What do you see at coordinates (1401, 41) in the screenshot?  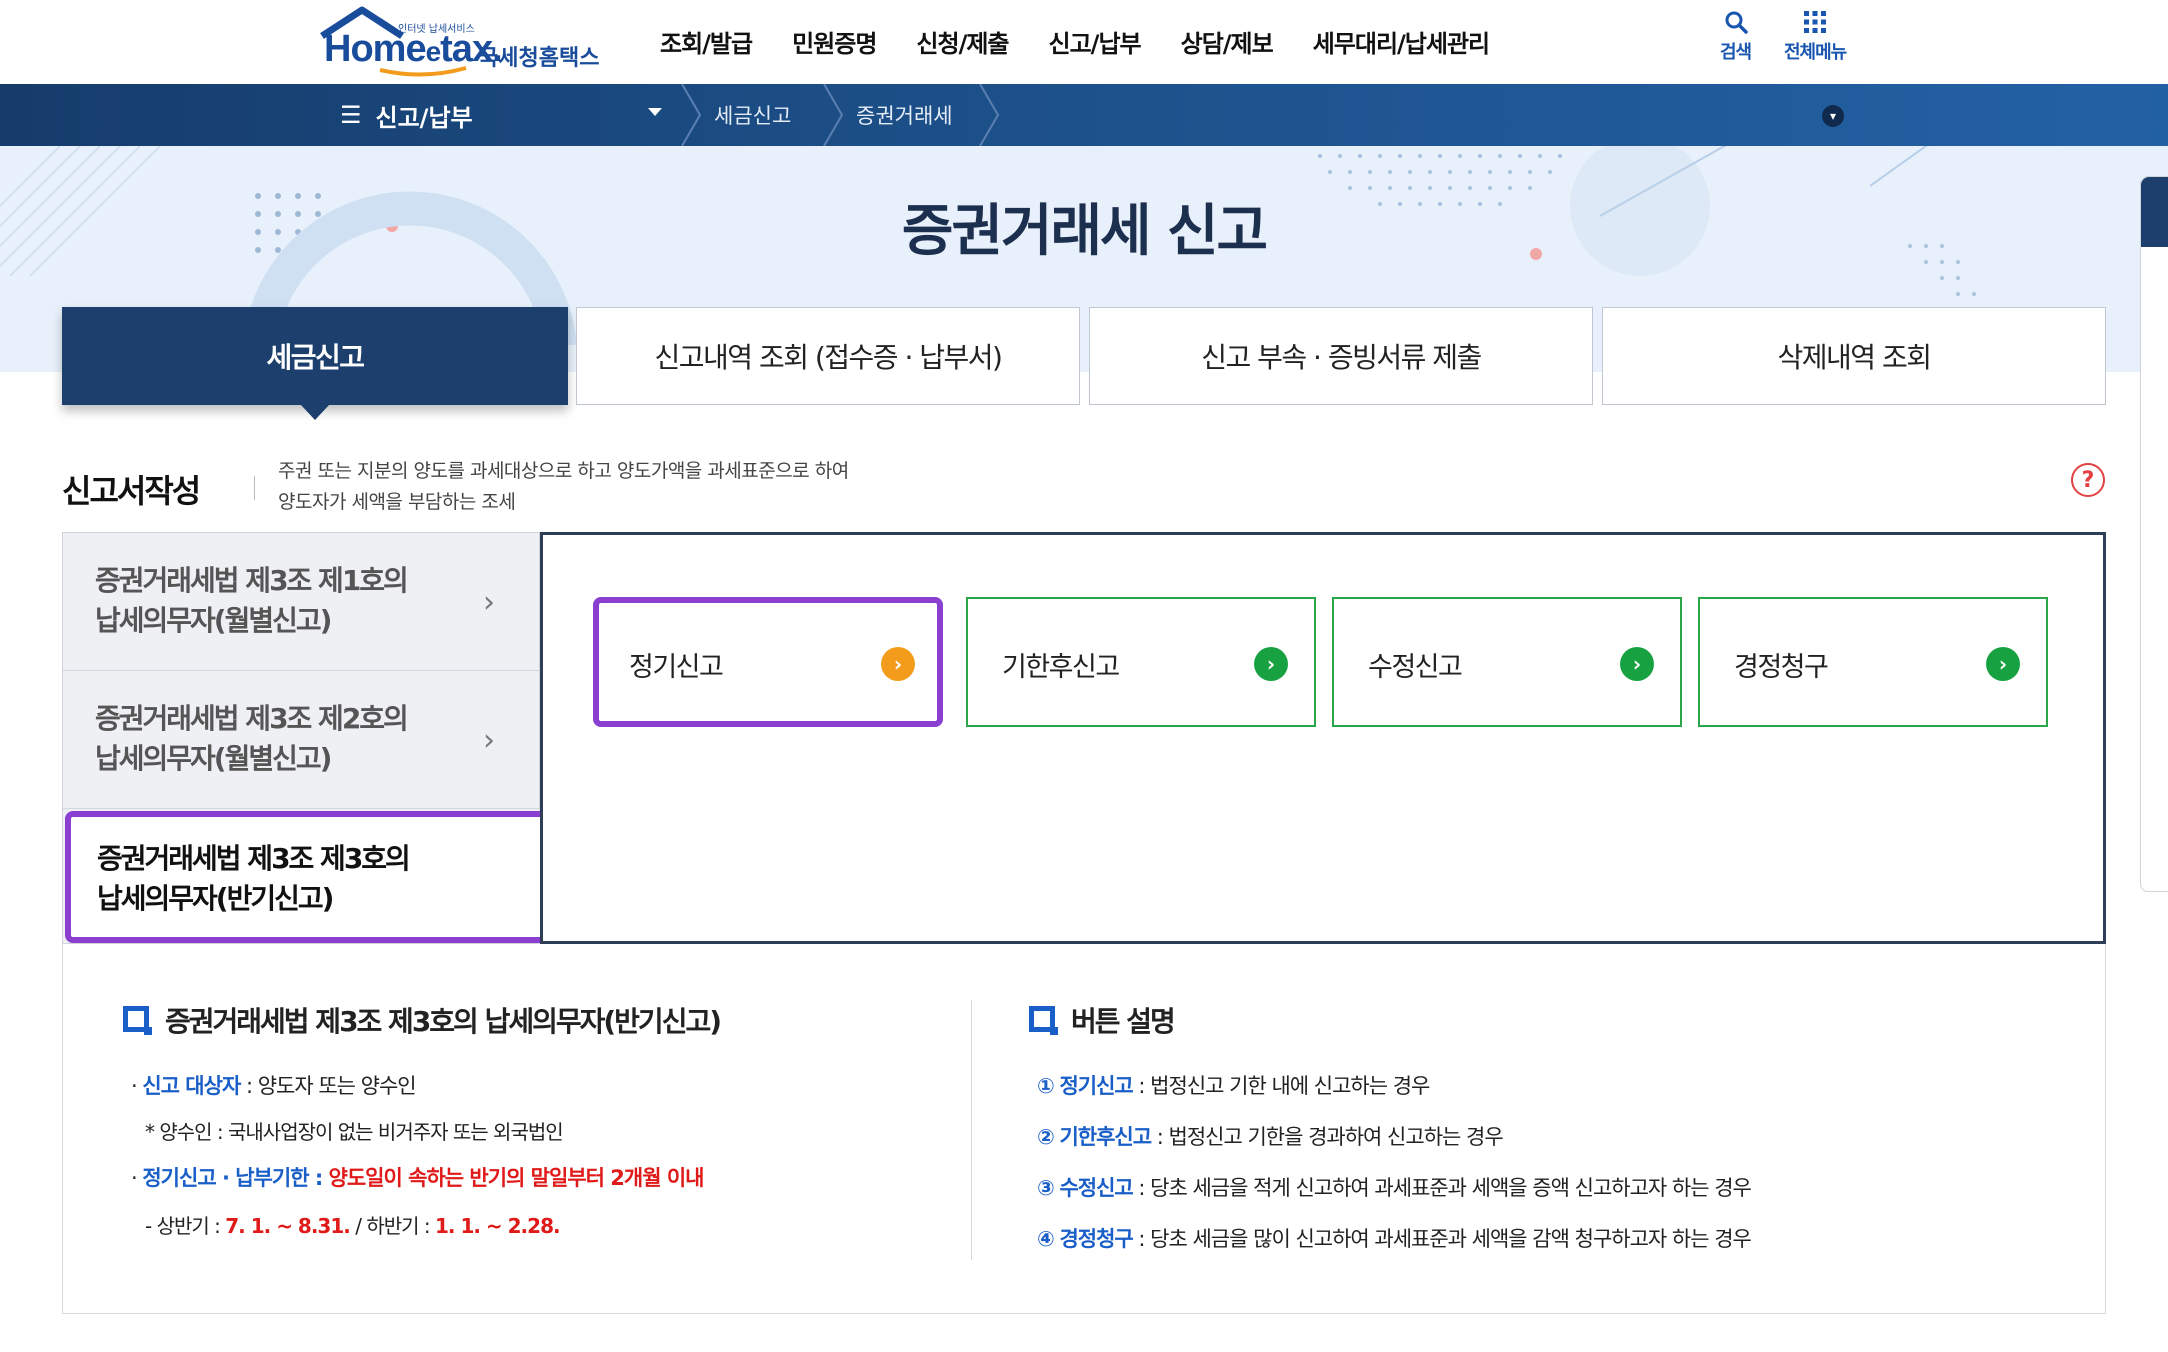 I see `gnb-item-agent: 세무대리/납세관리` at bounding box center [1401, 41].